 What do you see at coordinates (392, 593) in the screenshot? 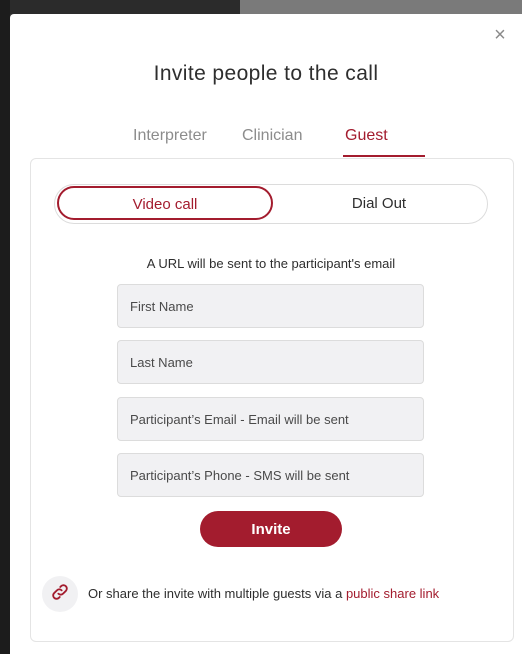
I see `public-share-link: public share link` at bounding box center [392, 593].